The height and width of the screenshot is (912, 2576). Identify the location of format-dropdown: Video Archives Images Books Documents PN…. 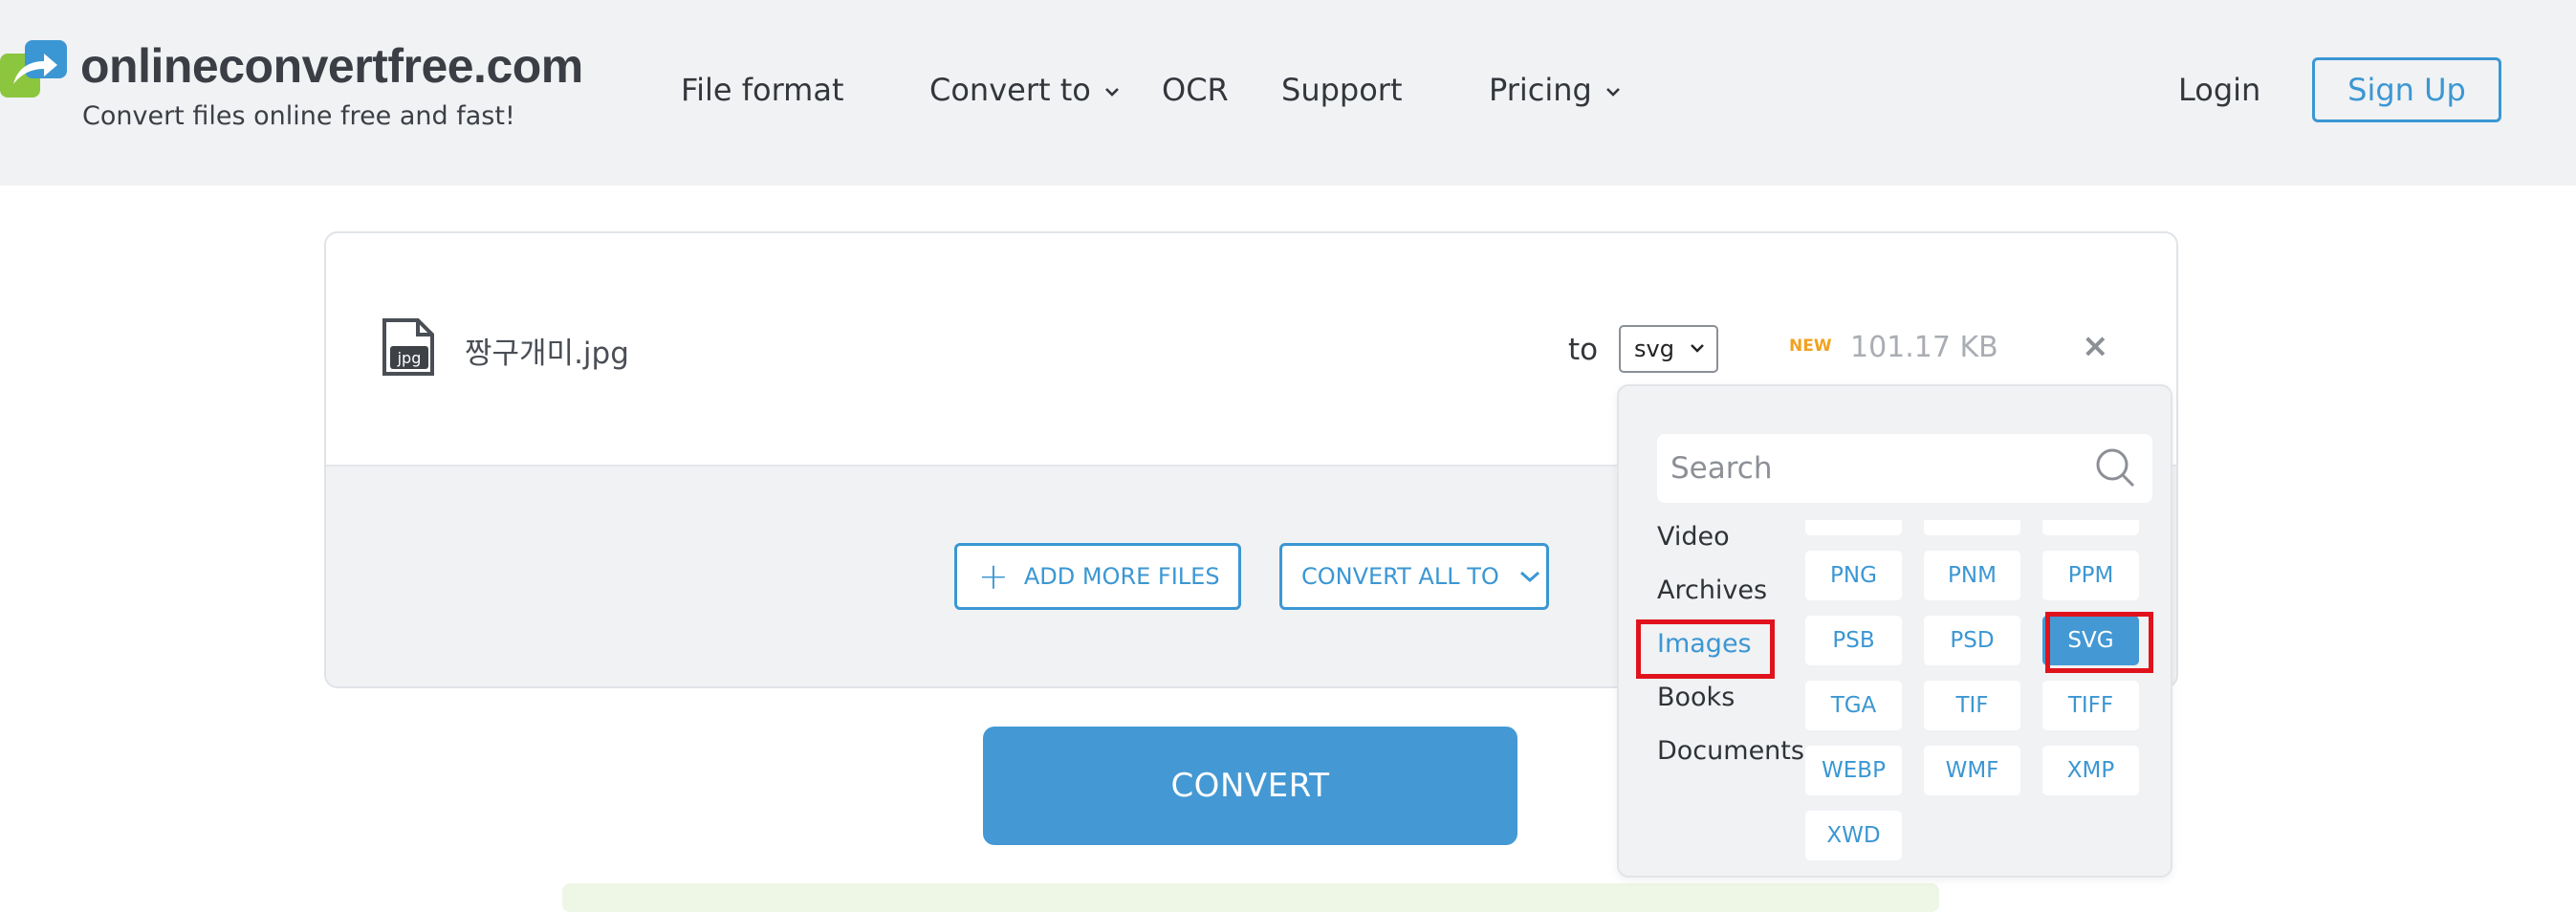
(1894, 631).